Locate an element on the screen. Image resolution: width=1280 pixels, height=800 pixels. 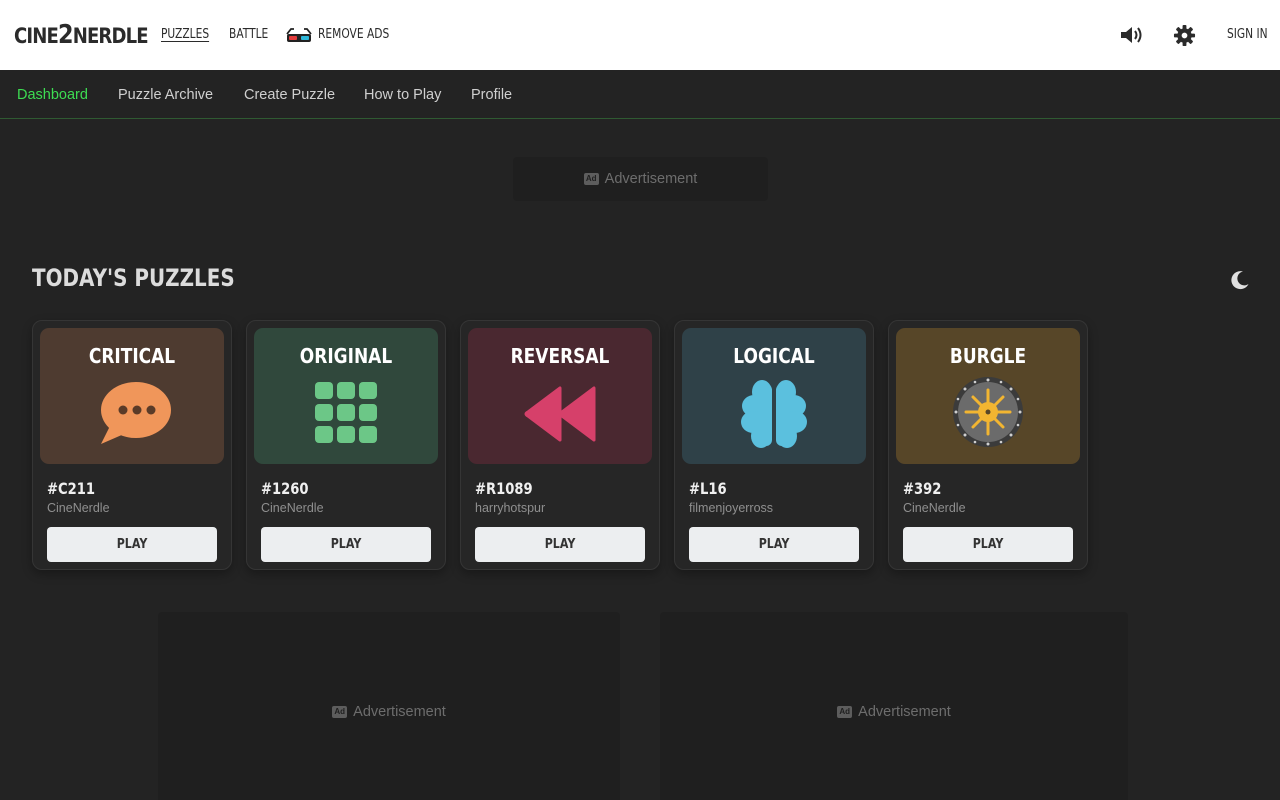
puzzle-number: #R1089 is located at coordinates (504, 488).